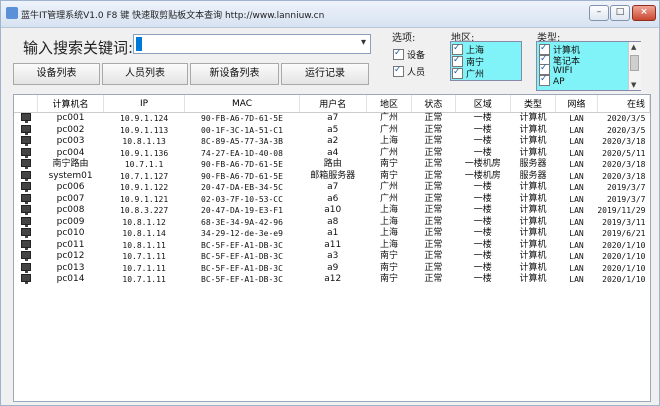 The height and width of the screenshot is (406, 660). I want to click on table-cell: 2019/6/21, so click(624, 234).